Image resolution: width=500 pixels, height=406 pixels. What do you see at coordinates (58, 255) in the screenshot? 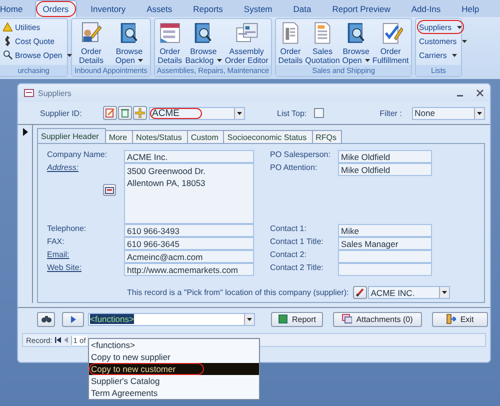
I see `field-label: Email:` at bounding box center [58, 255].